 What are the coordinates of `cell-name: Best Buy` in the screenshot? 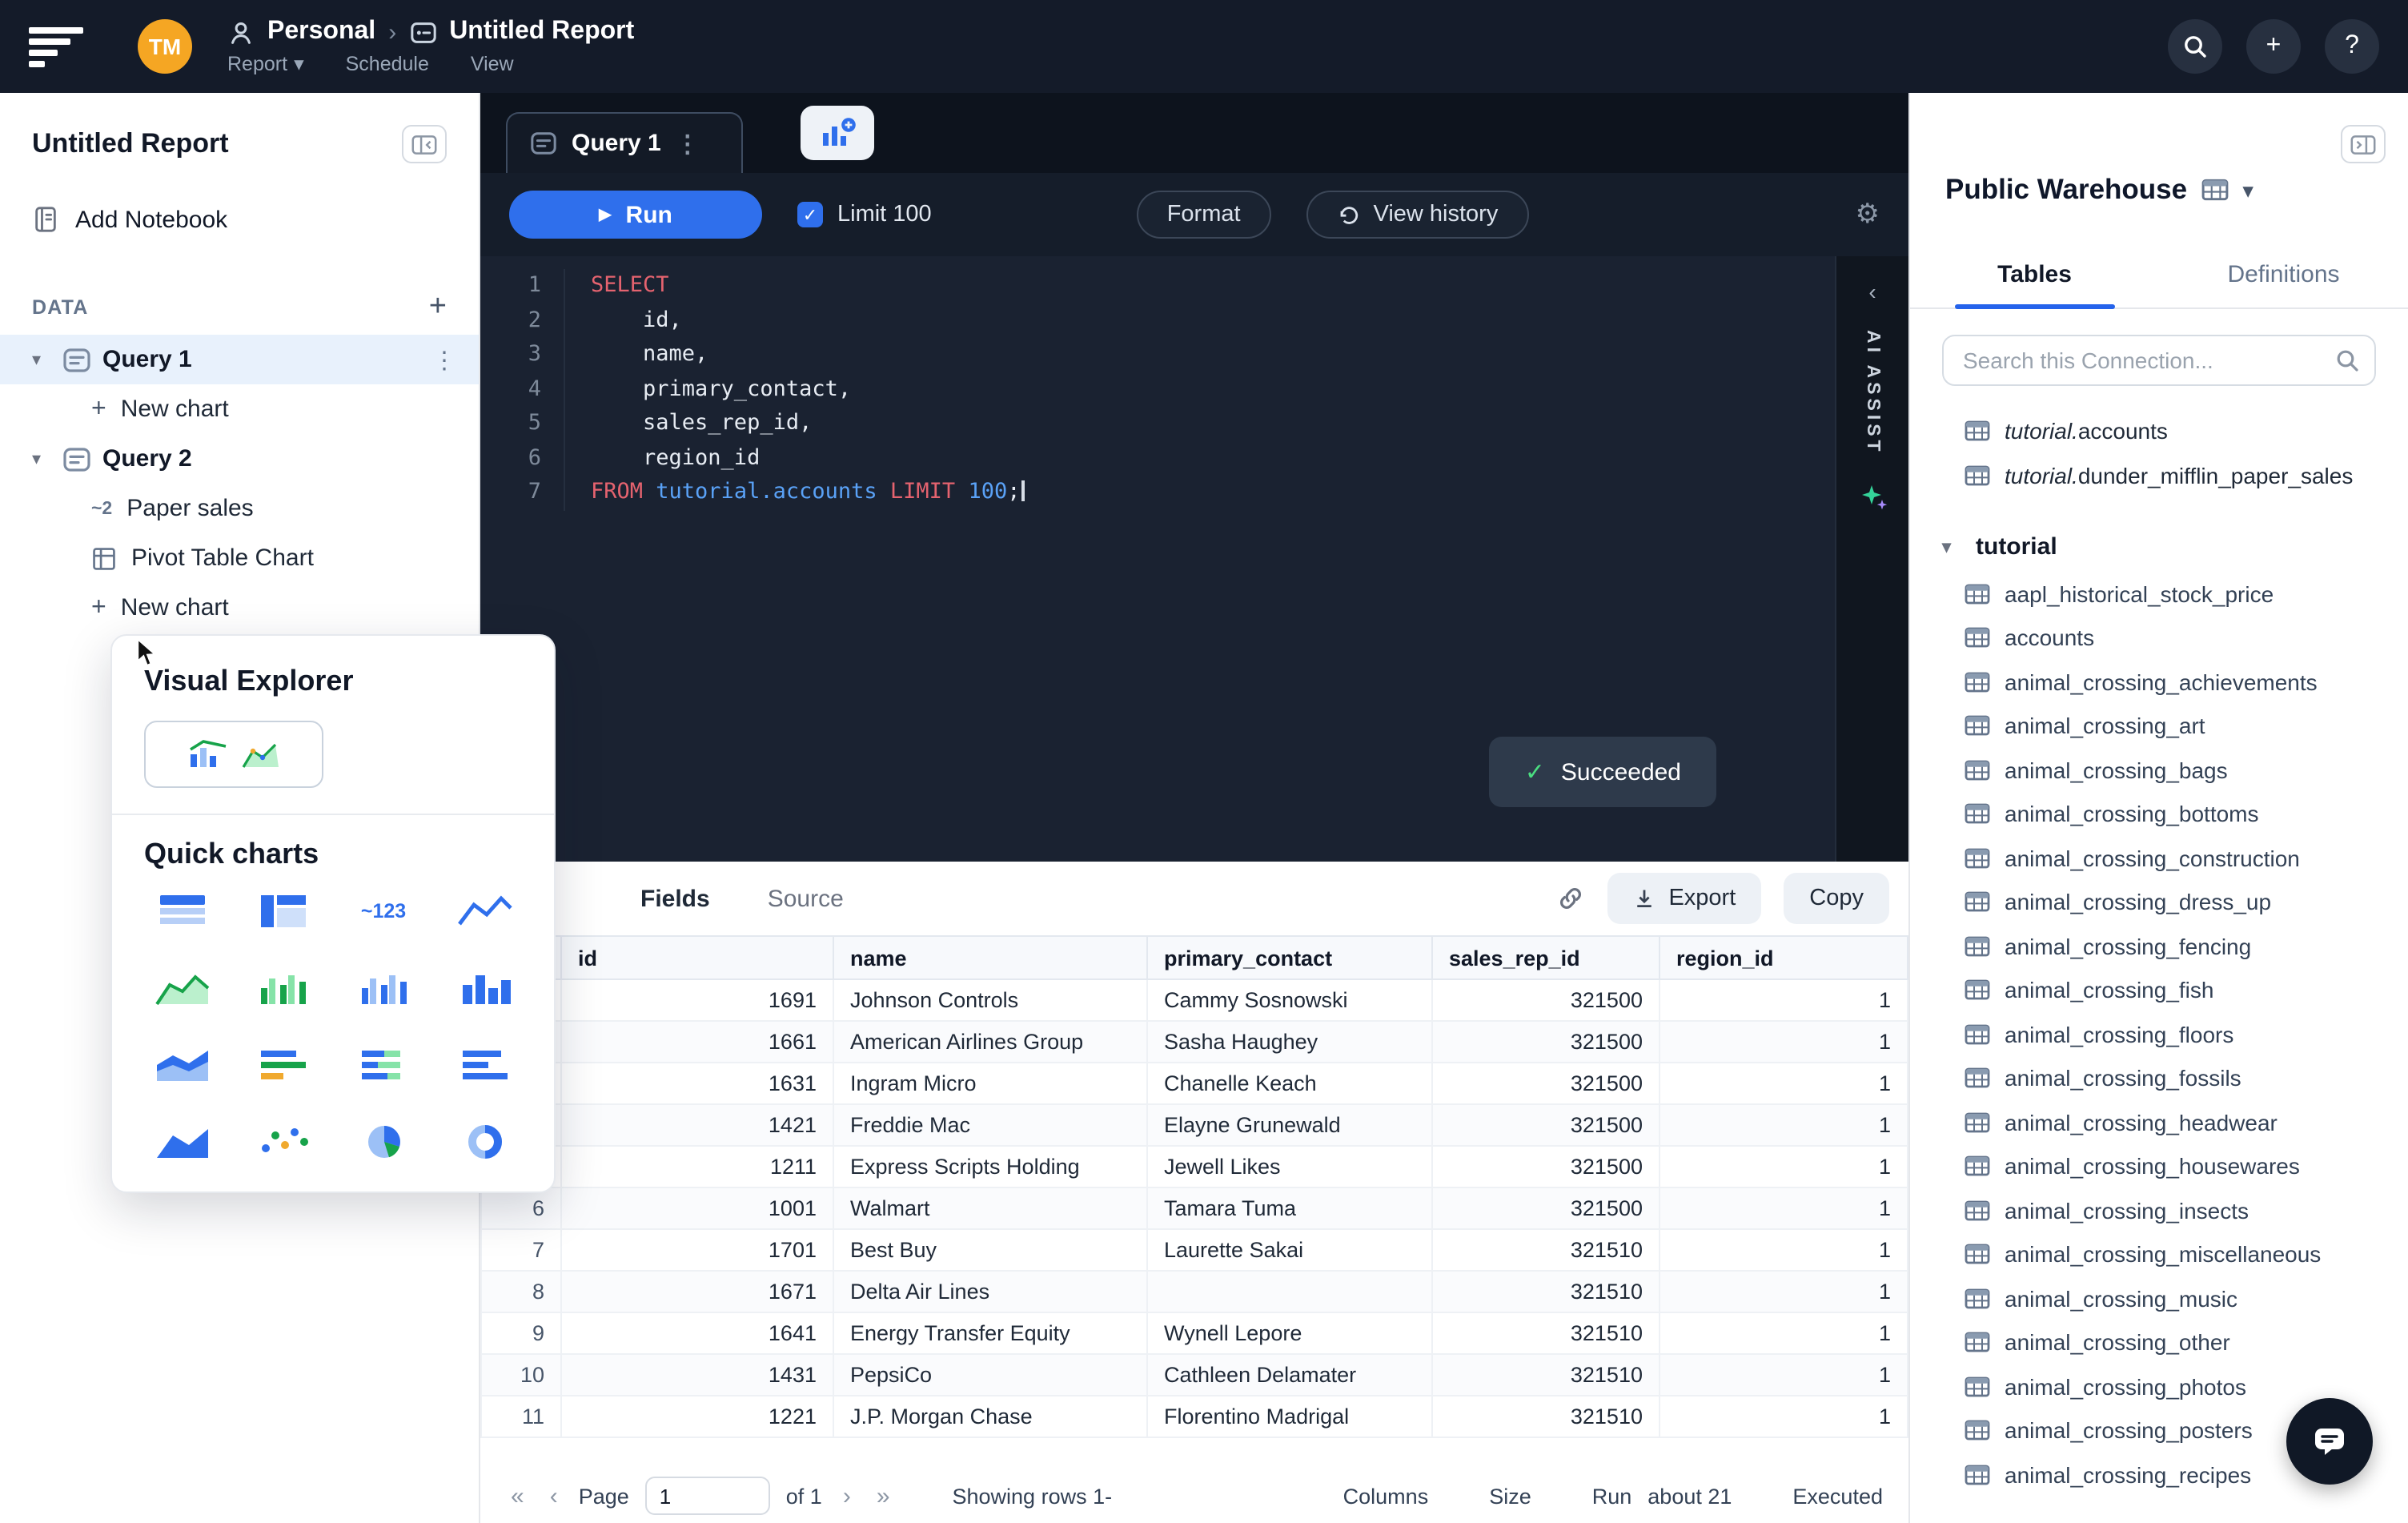 It's located at (990, 1250).